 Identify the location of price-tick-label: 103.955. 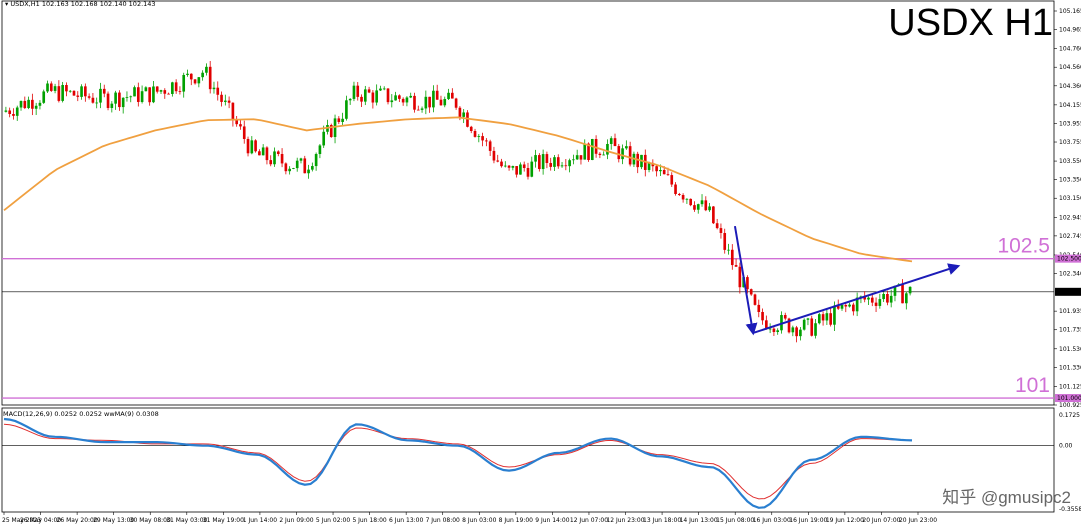
(1070, 123).